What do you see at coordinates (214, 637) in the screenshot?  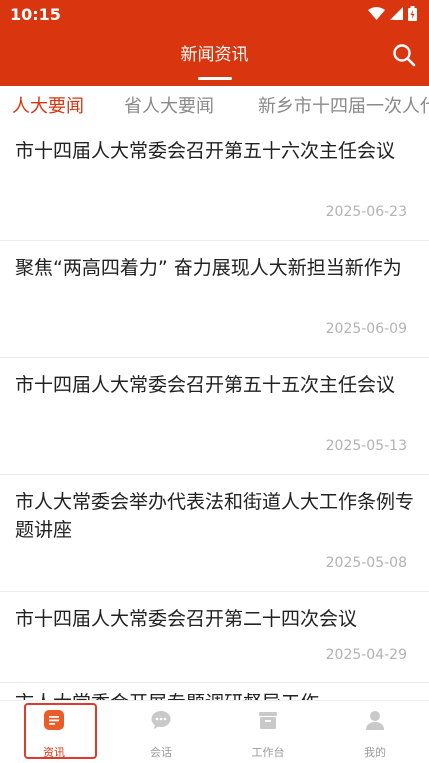 I see `news-item: 市十四届人大常委会召开第二十四次会议 2025-04-29` at bounding box center [214, 637].